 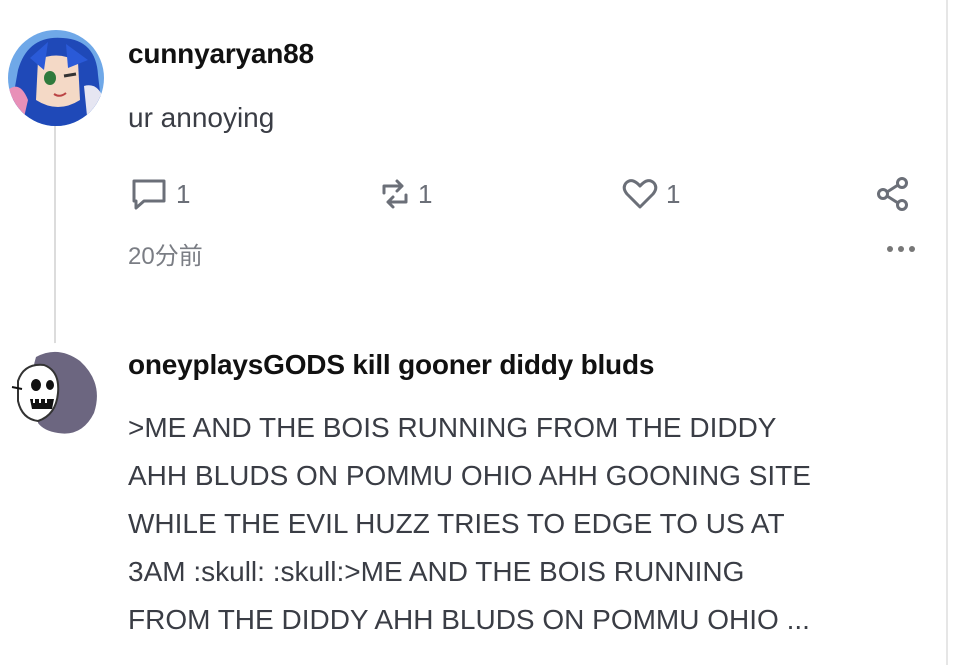 I want to click on post-actions: 1 1 1, so click(x=523, y=194).